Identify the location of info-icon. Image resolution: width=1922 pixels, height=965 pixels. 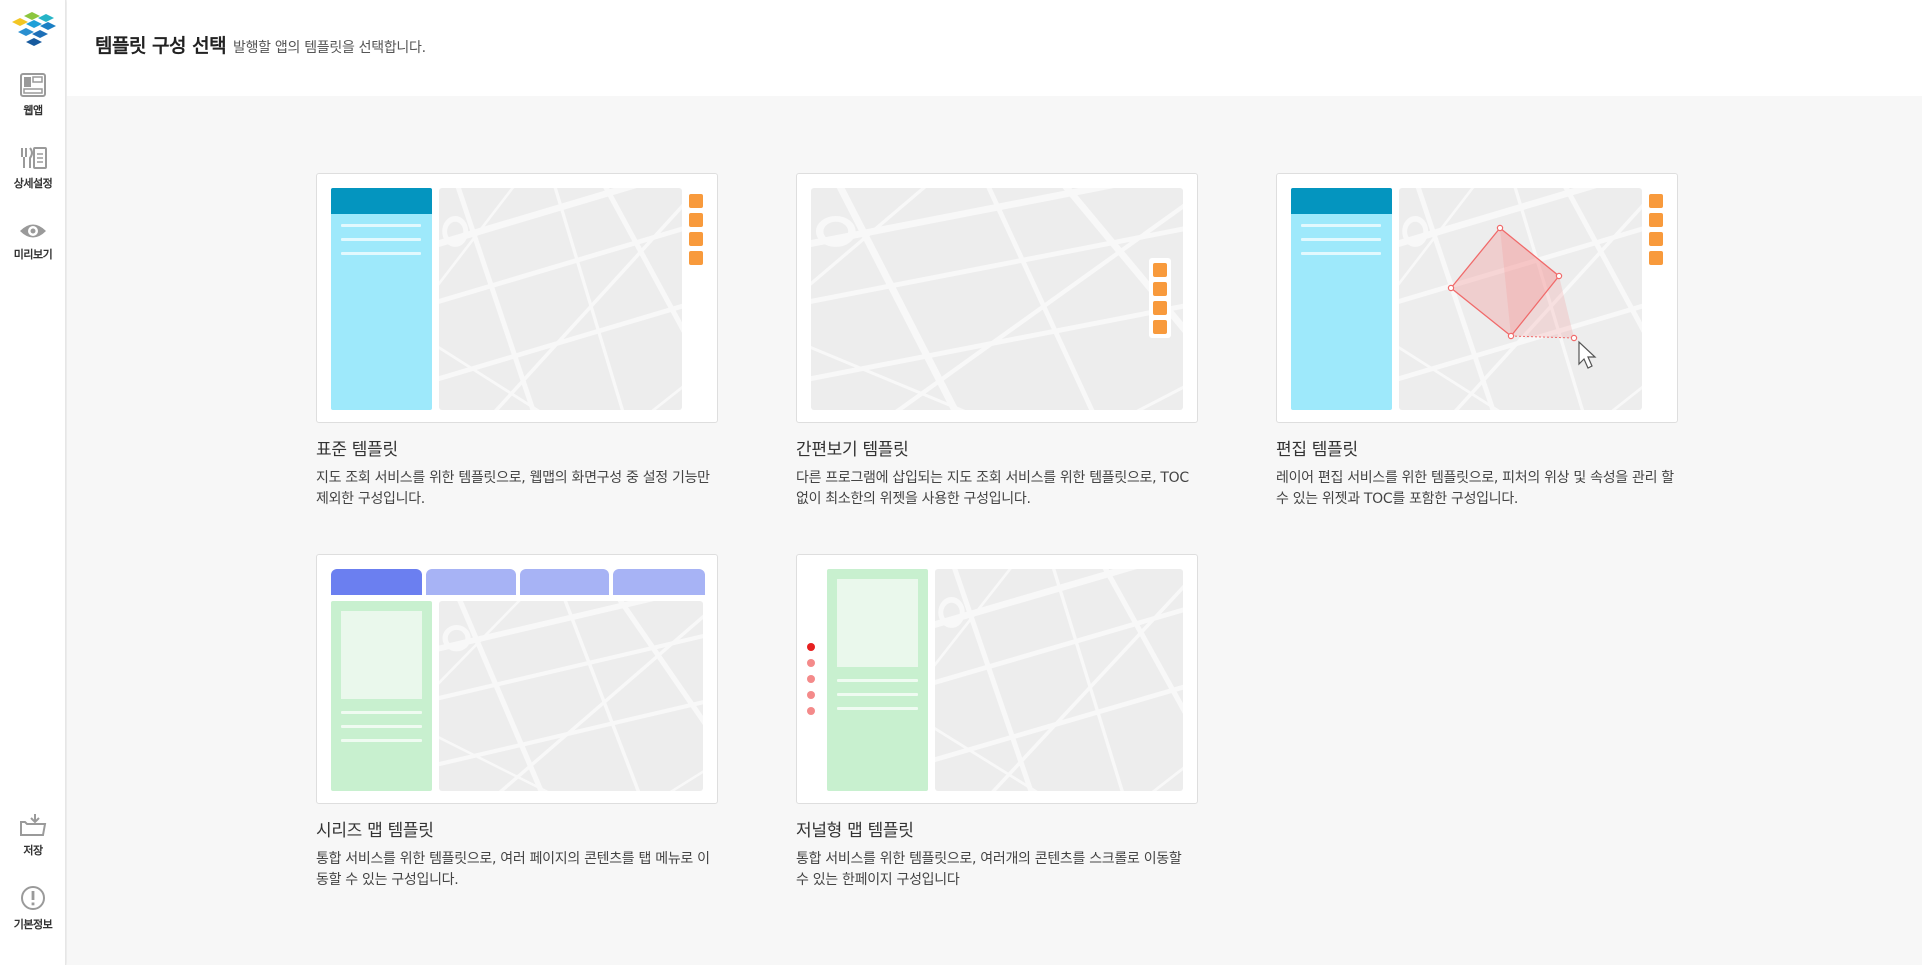
(33, 898).